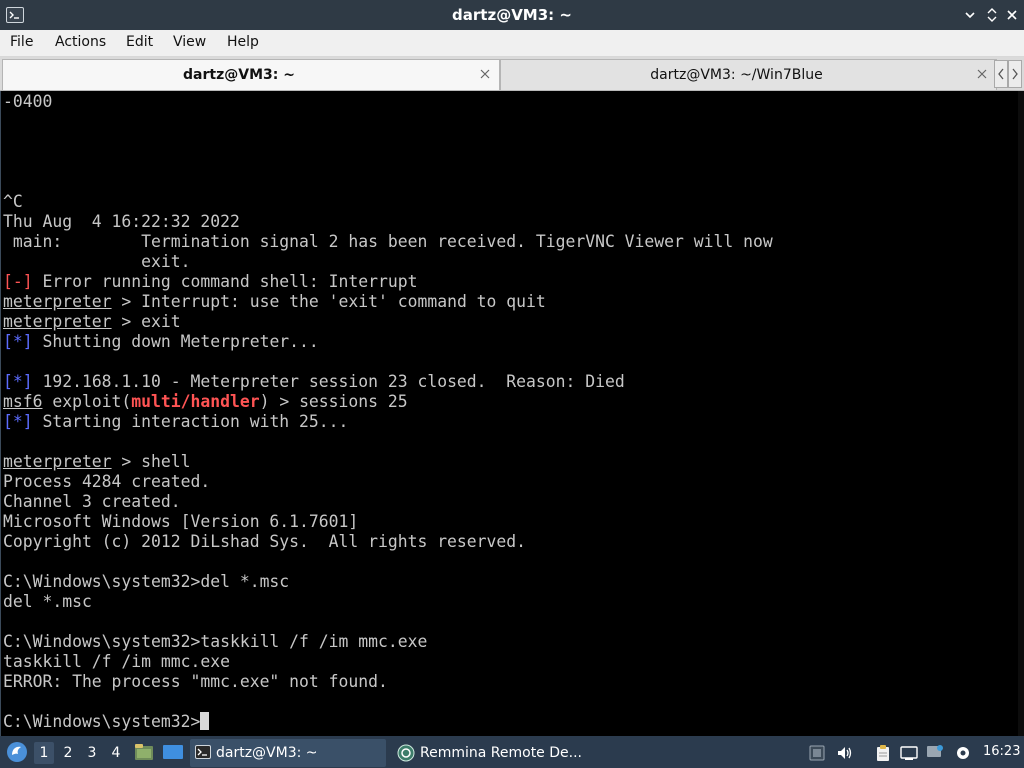  Describe the element at coordinates (144, 752) in the screenshot. I see `file-manager-icon` at that location.